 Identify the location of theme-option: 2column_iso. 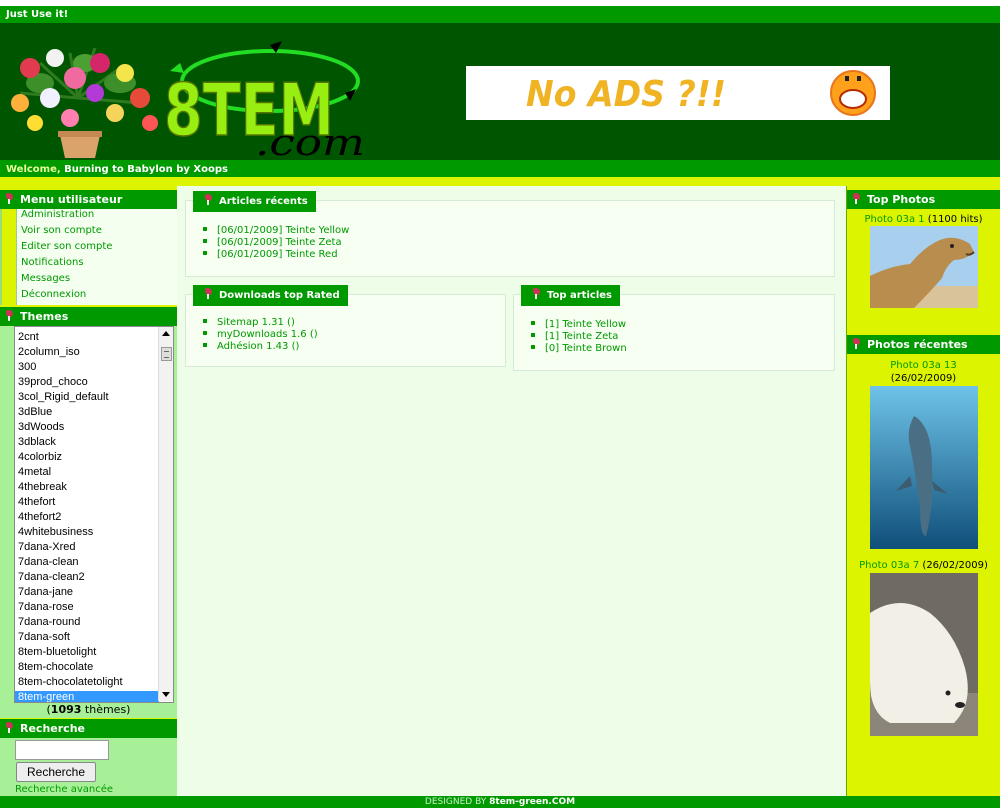
(87, 353).